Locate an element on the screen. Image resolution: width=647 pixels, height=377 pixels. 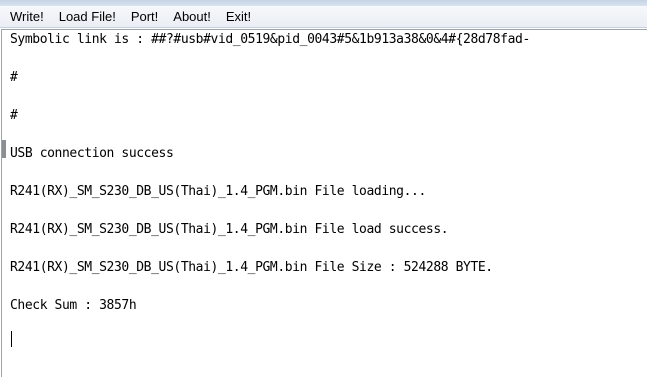
log-line-hash-1: # is located at coordinates (14, 77).